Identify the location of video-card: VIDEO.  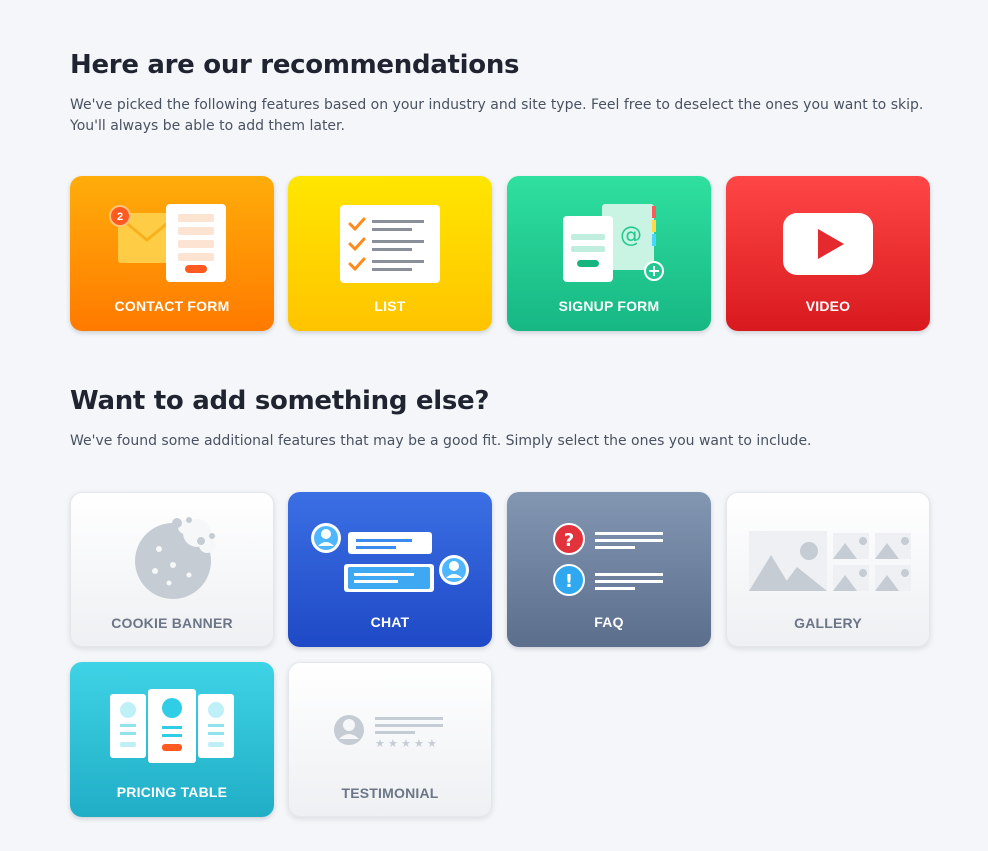
(828, 253).